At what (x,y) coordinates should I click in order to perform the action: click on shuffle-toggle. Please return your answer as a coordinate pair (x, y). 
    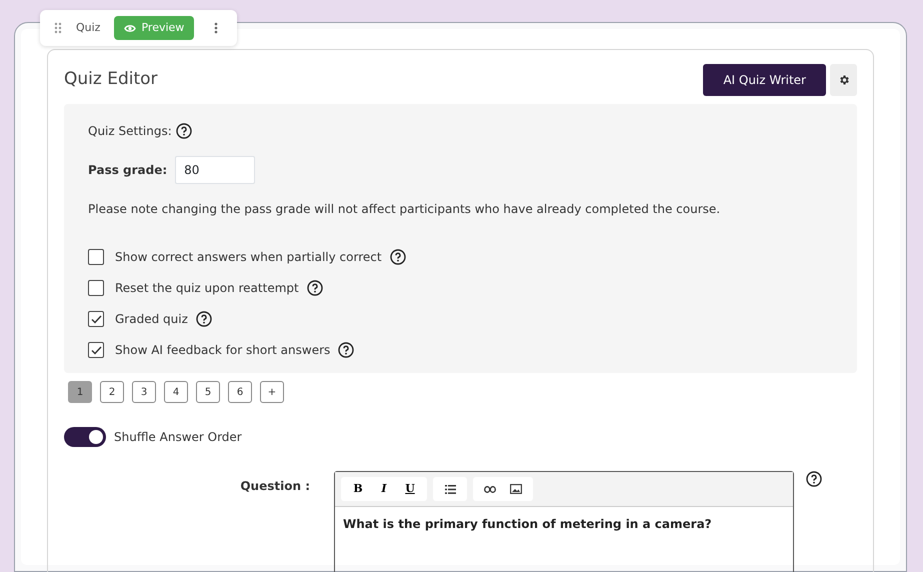
    Looking at the image, I should click on (85, 437).